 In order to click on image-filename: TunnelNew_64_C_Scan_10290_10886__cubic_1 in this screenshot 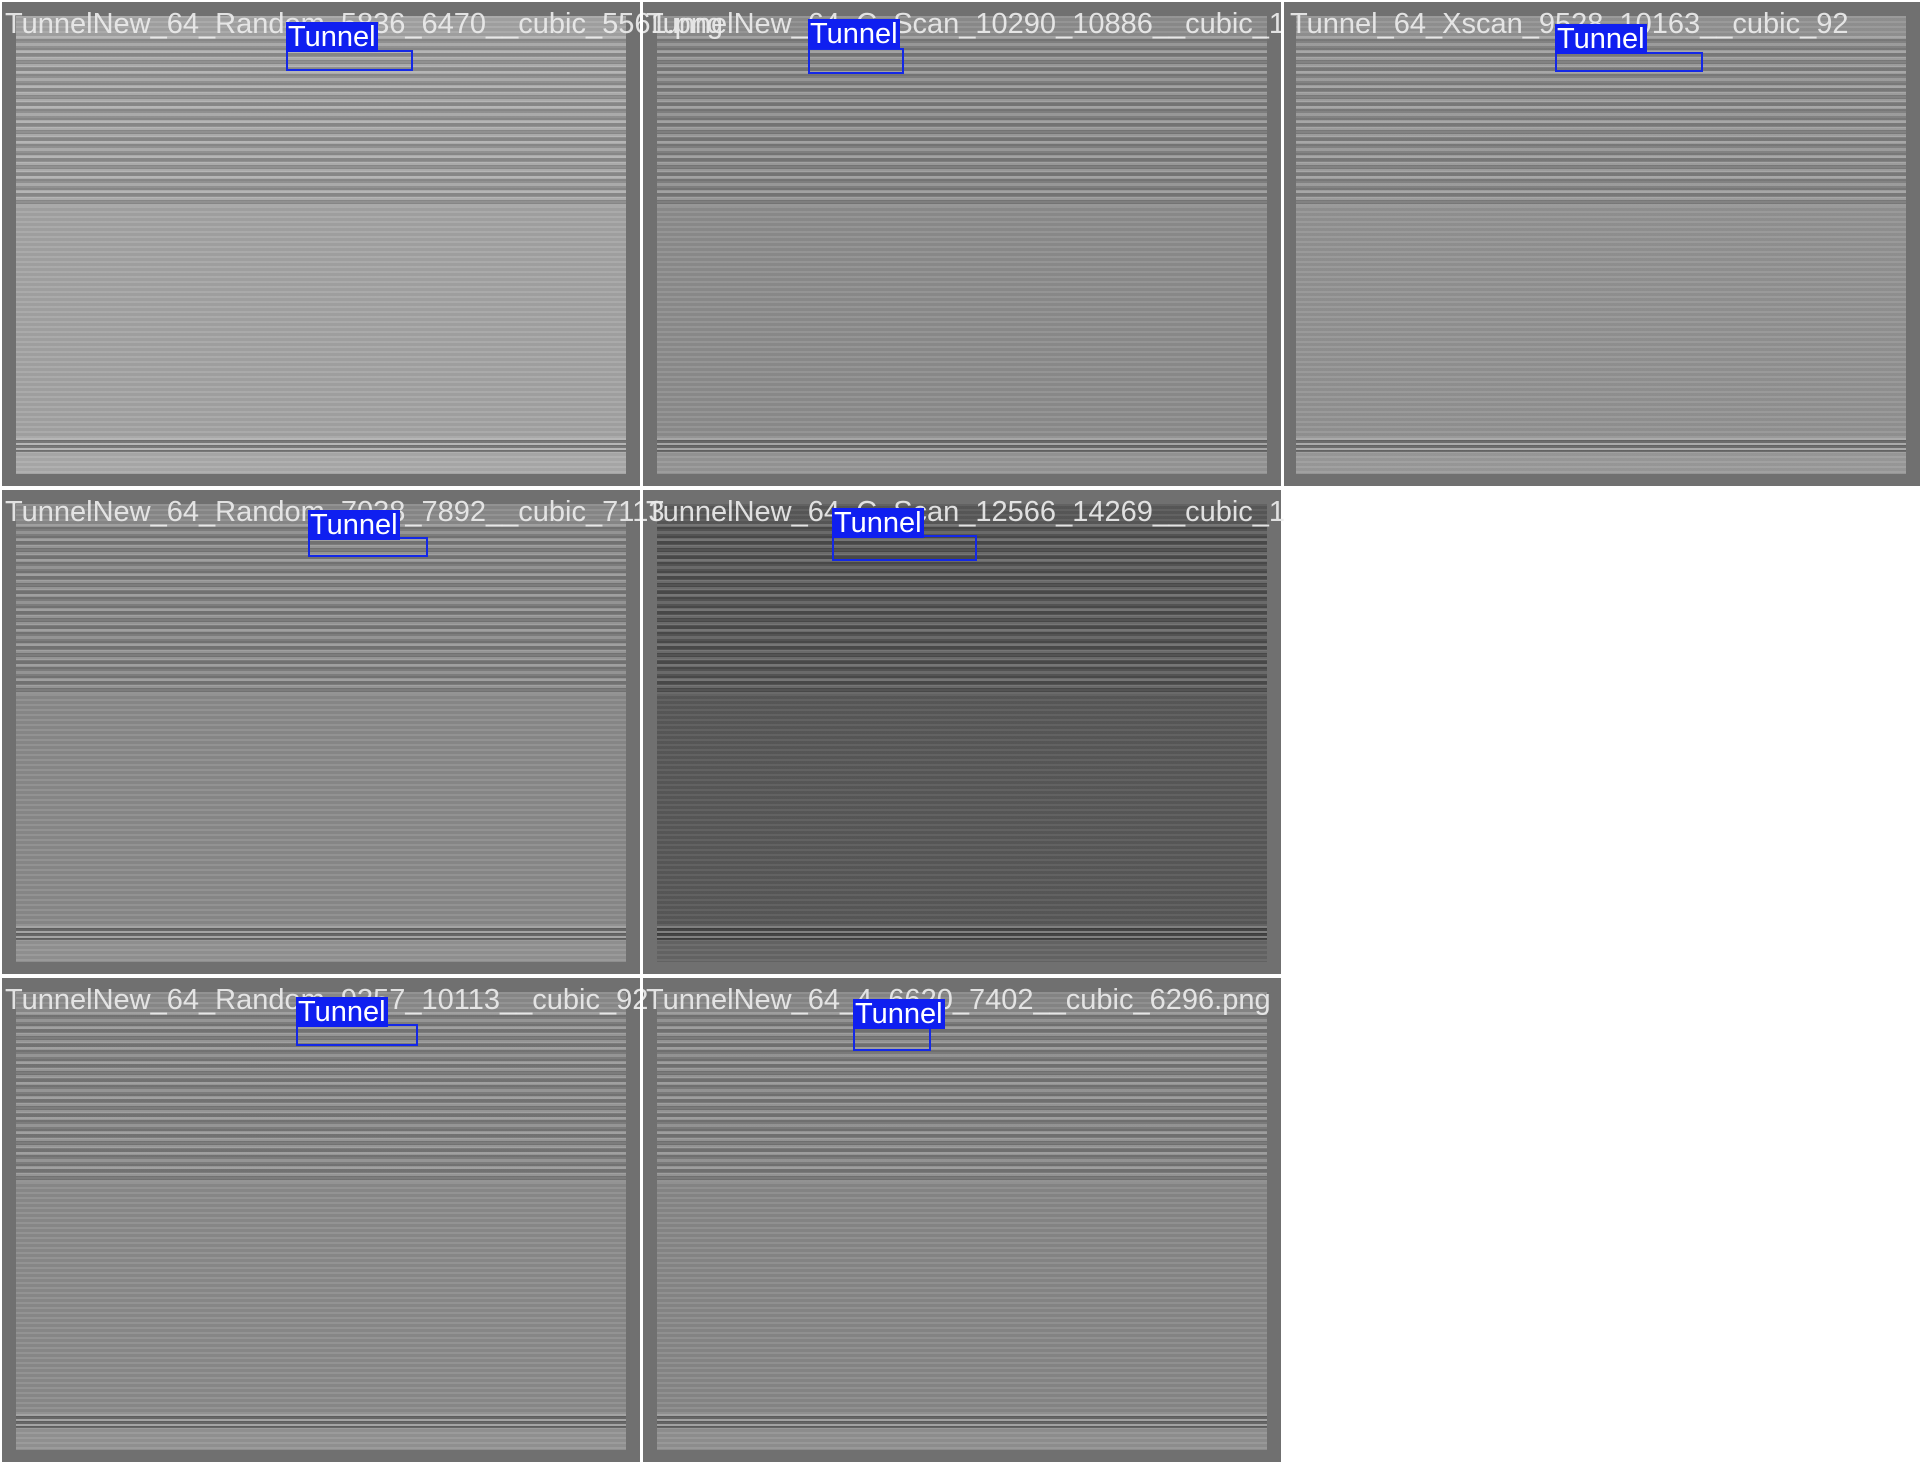, I will do `click(966, 24)`.